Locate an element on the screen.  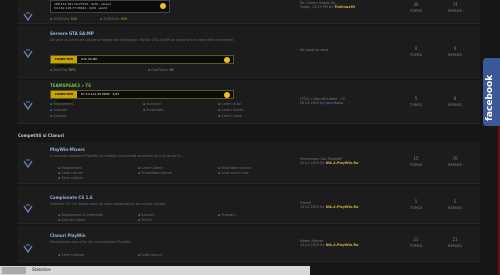
server-banner-text: 87.10.212.99 PR8P · 3/32 is located at coordinates (100, 94).